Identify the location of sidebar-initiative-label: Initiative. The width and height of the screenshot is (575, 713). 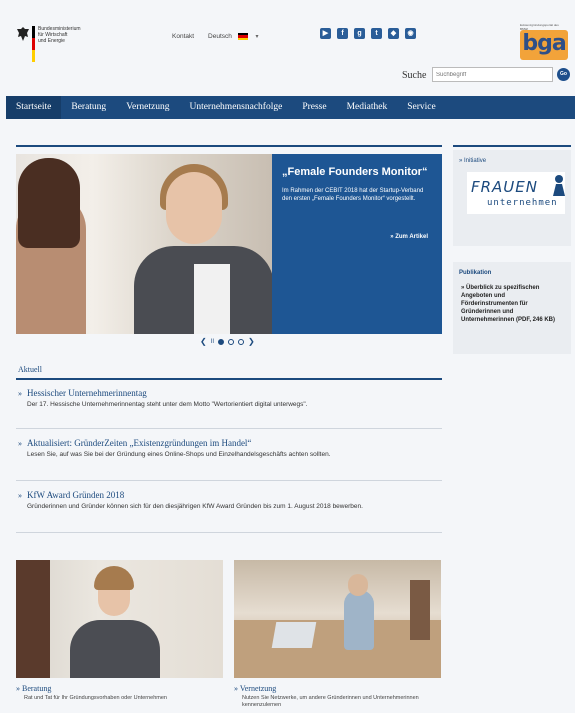
(475, 161).